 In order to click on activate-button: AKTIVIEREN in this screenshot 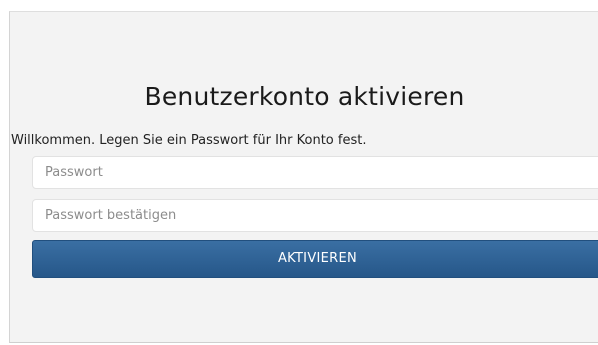, I will do `click(315, 259)`.